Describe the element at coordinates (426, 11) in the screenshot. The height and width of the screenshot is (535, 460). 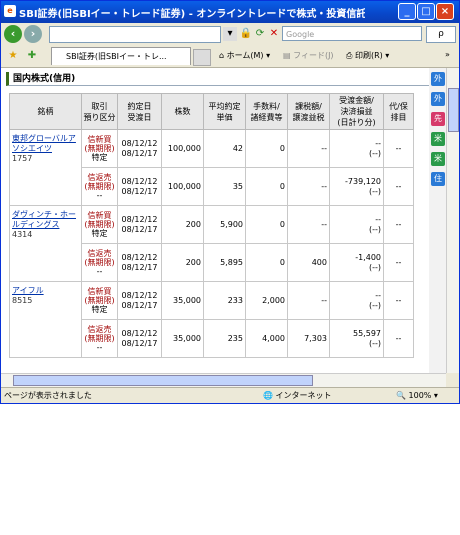
I see `maximize-button: □` at that location.